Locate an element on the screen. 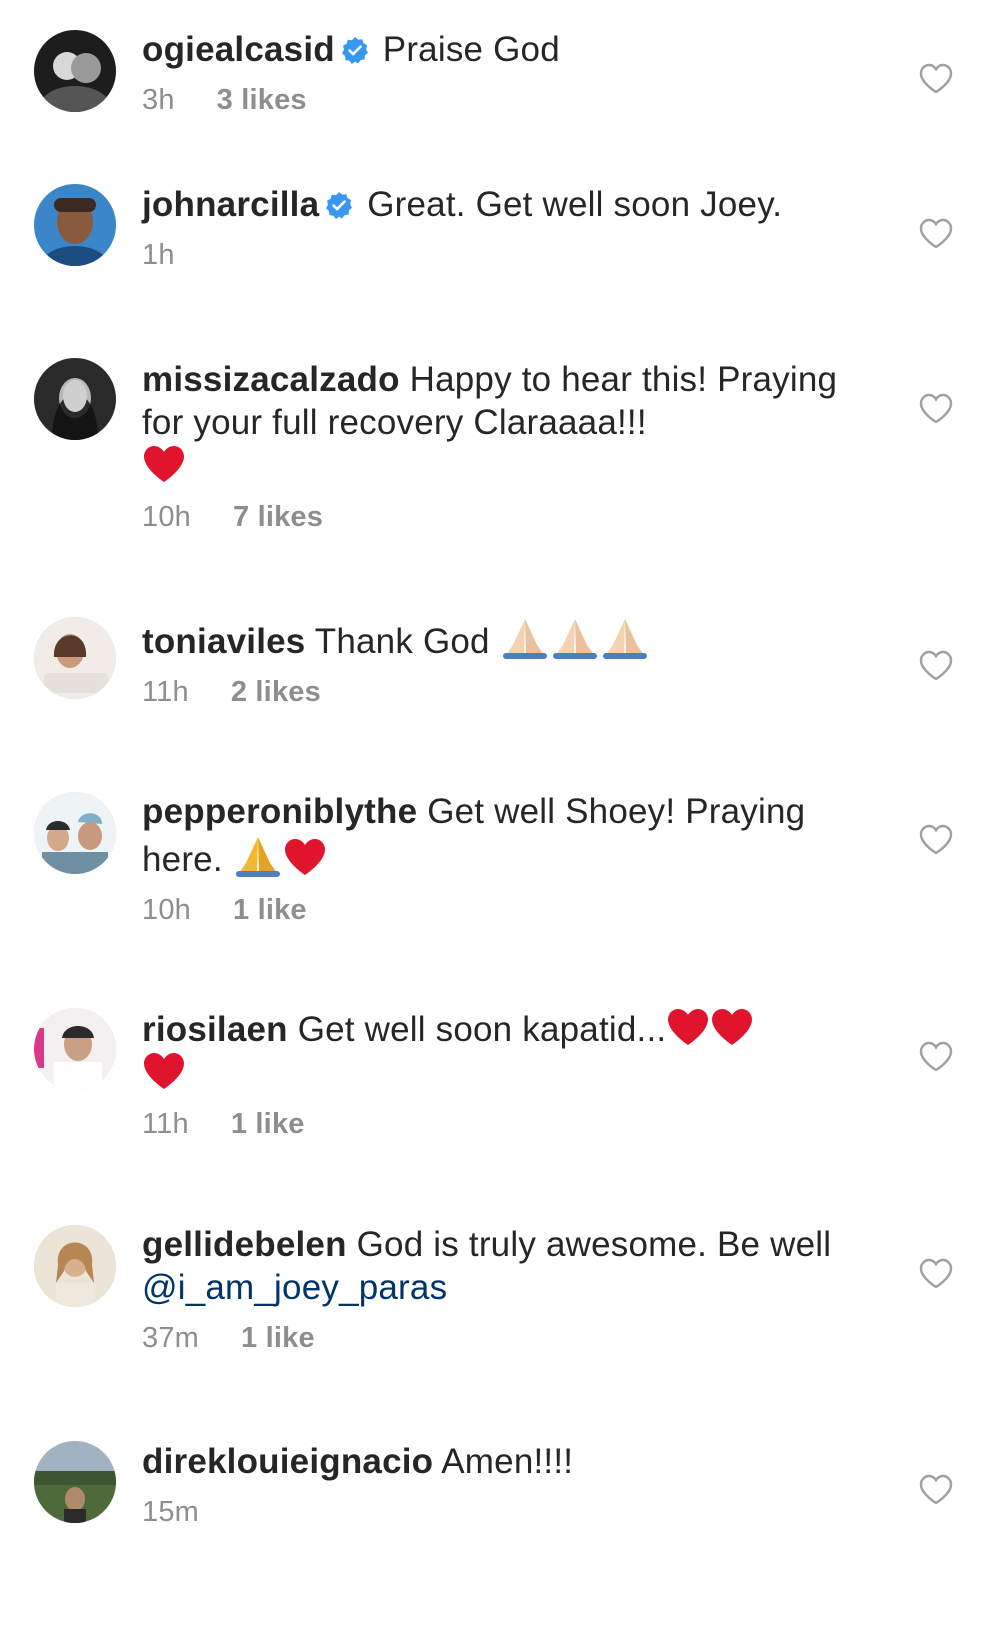 Image resolution: width=1000 pixels, height=1626 pixels. comment-meta: 15m is located at coordinates (502, 1512).